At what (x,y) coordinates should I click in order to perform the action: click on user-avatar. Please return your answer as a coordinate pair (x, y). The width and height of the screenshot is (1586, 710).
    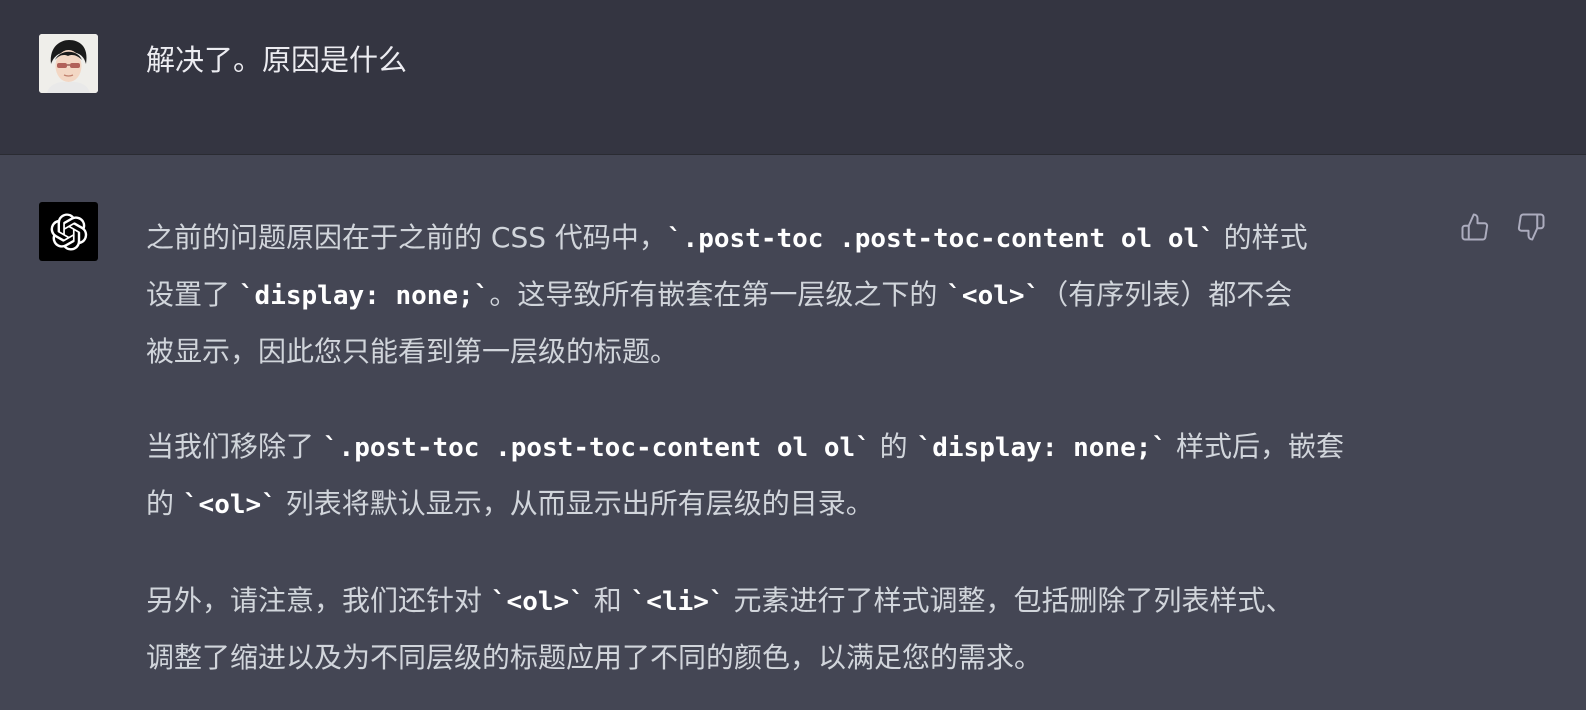
    Looking at the image, I should click on (68, 63).